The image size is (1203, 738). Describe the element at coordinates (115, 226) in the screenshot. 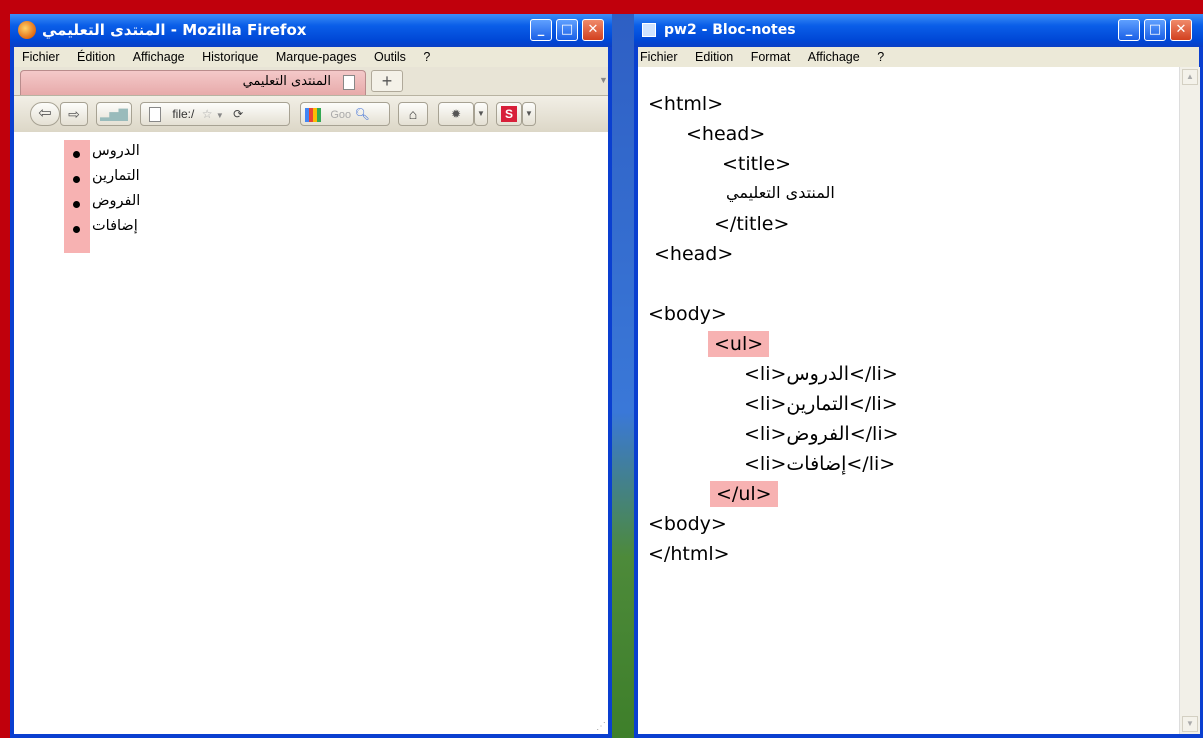

I see `list-item: إضافات` at that location.